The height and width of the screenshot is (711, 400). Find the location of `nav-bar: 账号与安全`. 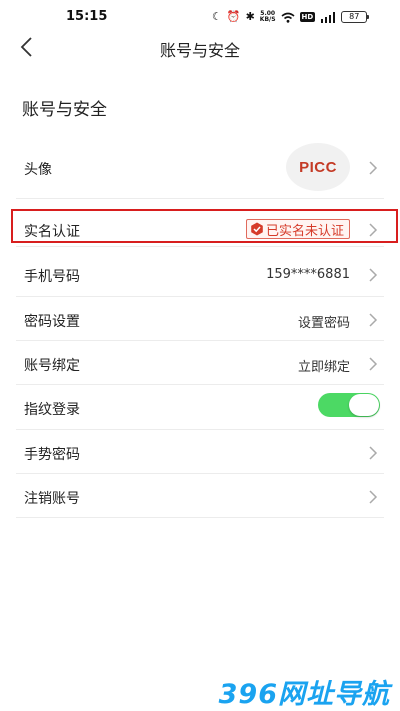

nav-bar: 账号与安全 is located at coordinates (200, 47).